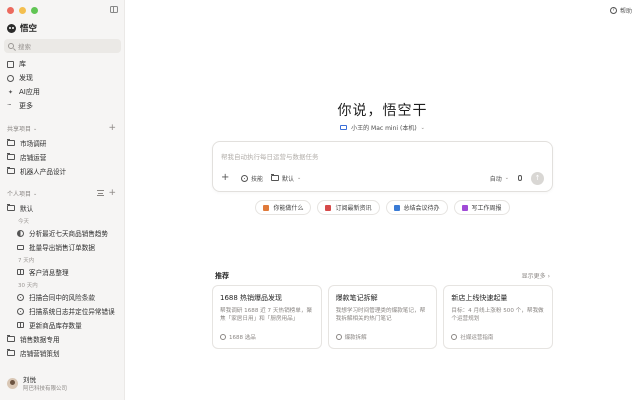  I want to click on quick-action-label: 订阅最新资讯, so click(353, 208).